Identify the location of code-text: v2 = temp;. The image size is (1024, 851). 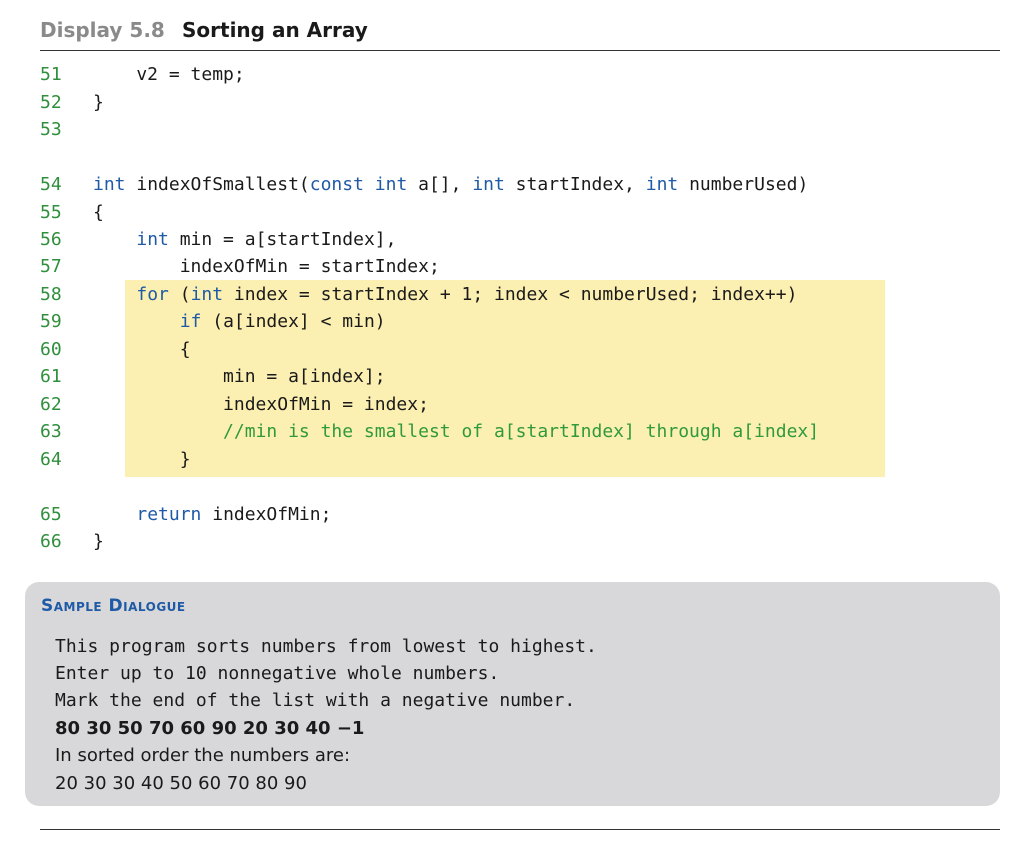
(169, 74).